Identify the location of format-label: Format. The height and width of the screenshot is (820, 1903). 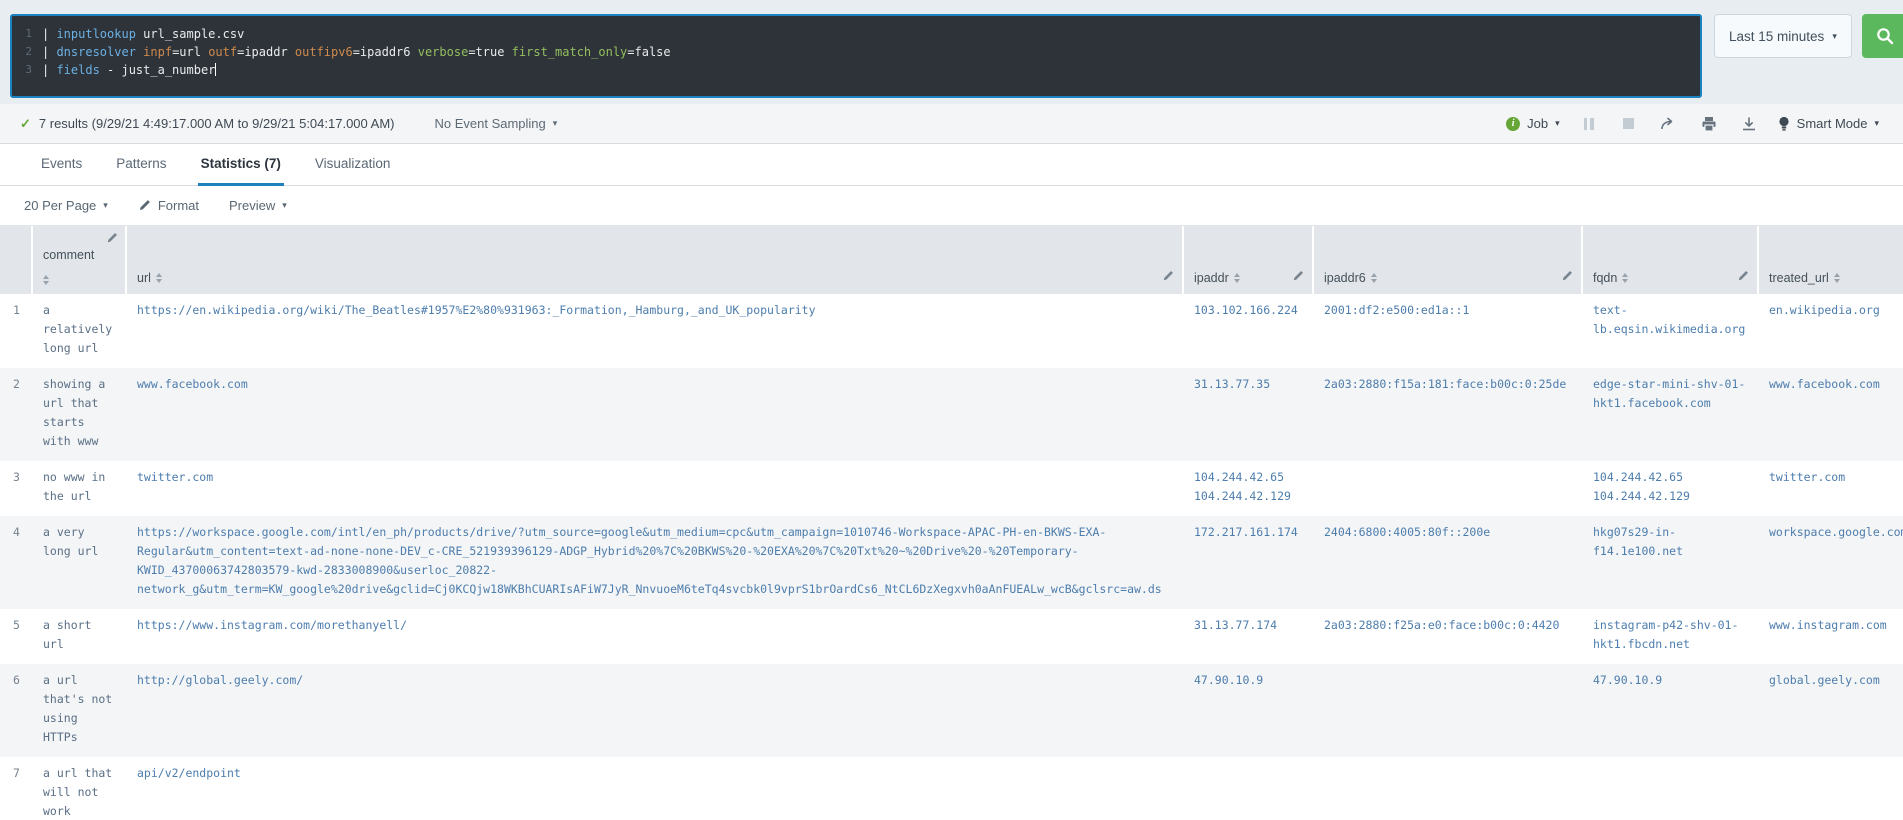
(178, 205).